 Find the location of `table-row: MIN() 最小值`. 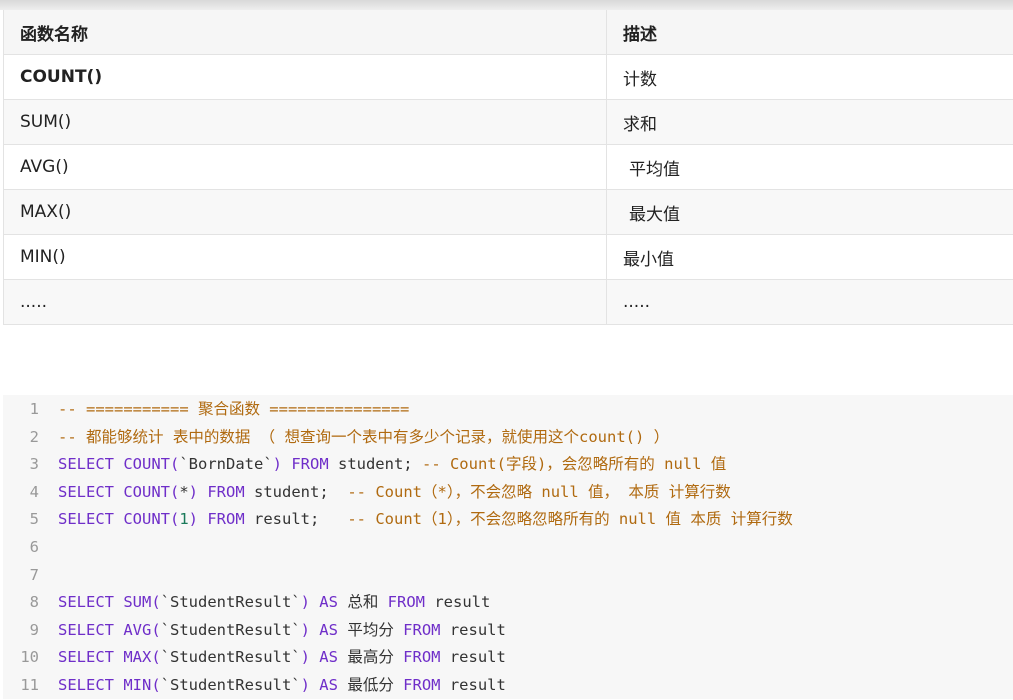

table-row: MIN() 最小值 is located at coordinates (508, 257).